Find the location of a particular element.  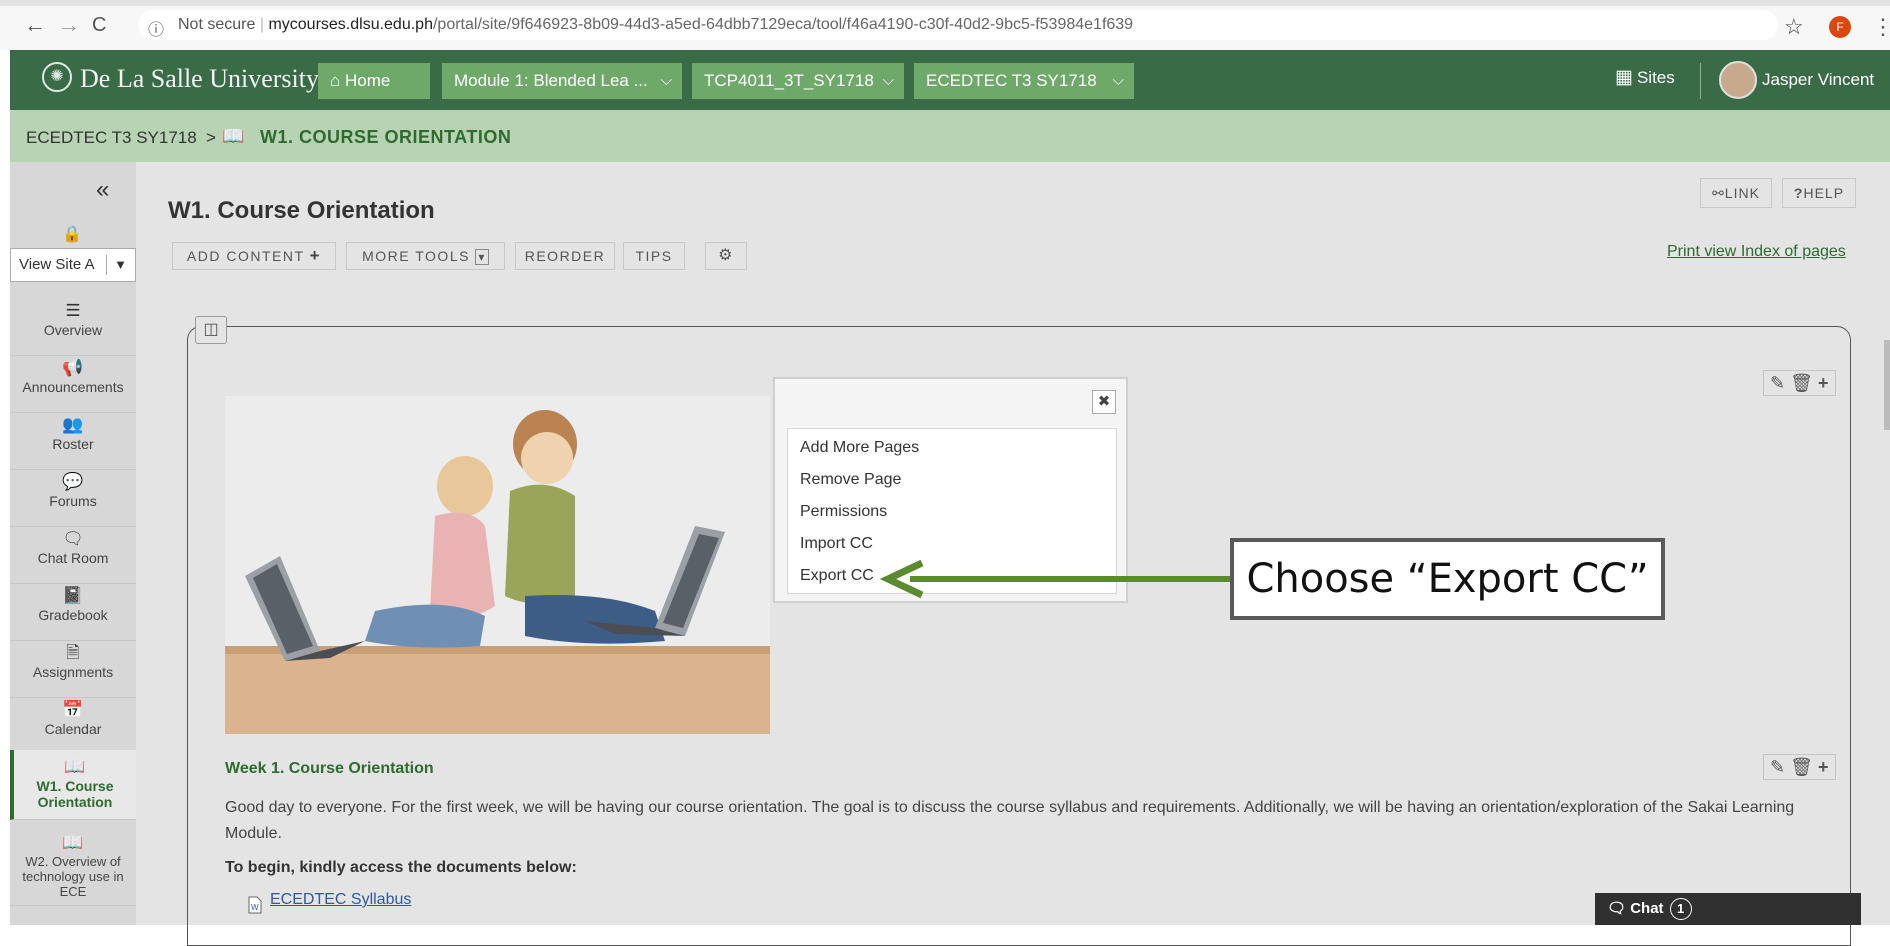

sidebar-item-calendar: 📅 Calendar is located at coordinates (73, 727).